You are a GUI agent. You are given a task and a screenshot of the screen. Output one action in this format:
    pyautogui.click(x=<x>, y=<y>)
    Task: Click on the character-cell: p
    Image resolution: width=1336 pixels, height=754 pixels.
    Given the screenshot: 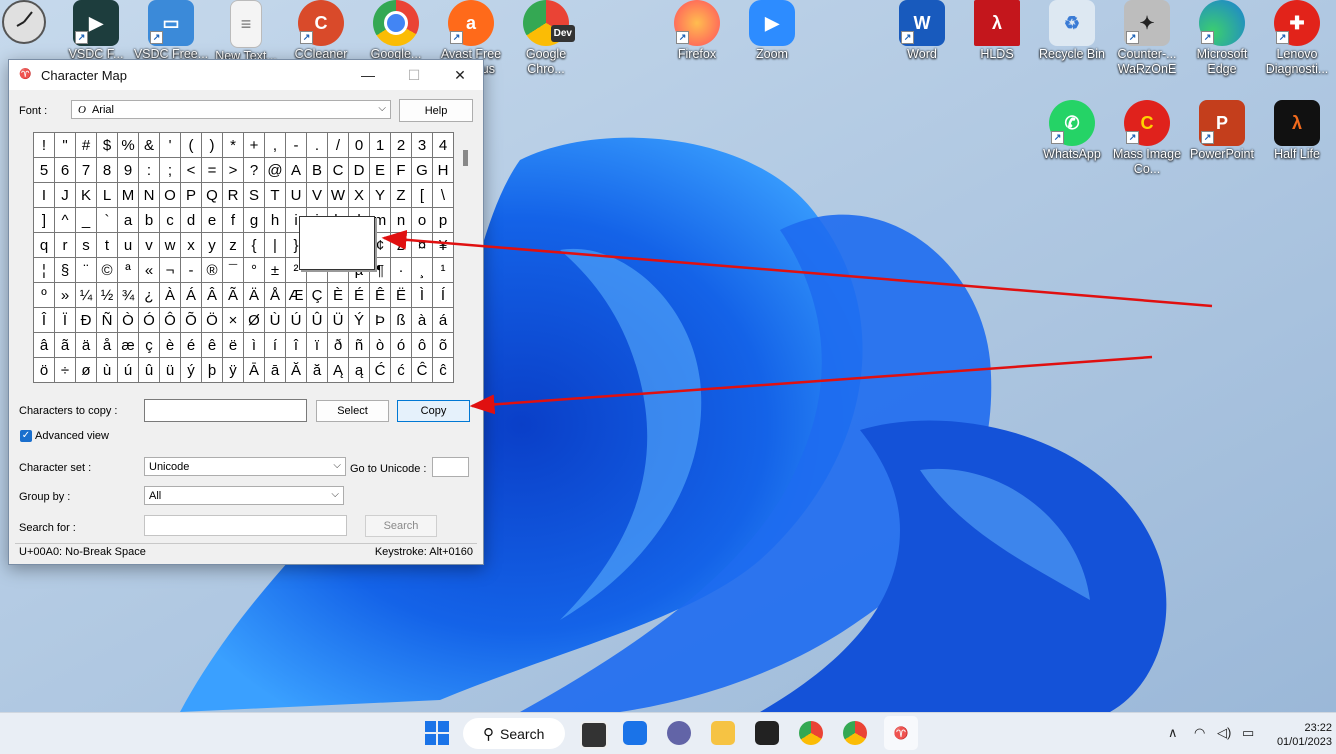 What is the action you would take?
    pyautogui.click(x=443, y=220)
    